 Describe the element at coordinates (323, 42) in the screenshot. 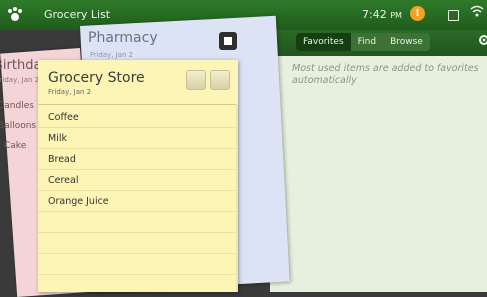

I see `tab-favorites: Favorites` at that location.